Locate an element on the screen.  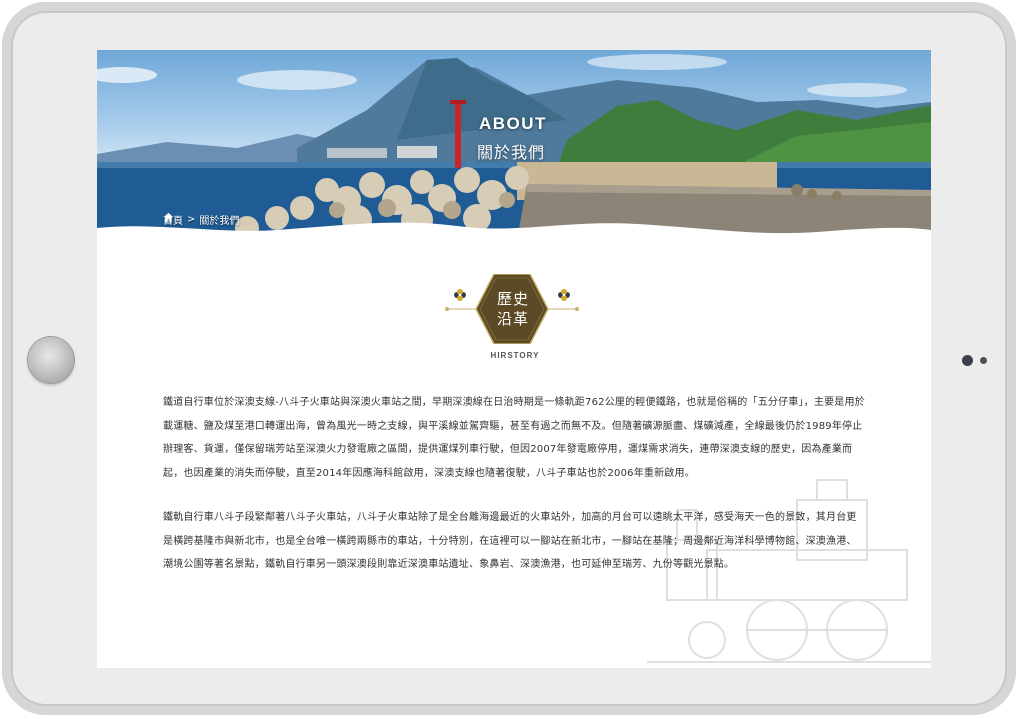
home-icon is located at coordinates (168, 217).